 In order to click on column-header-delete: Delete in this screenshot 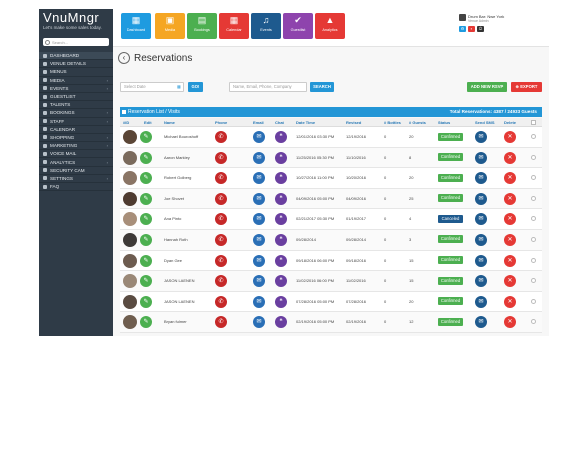, I will do `click(510, 122)`.